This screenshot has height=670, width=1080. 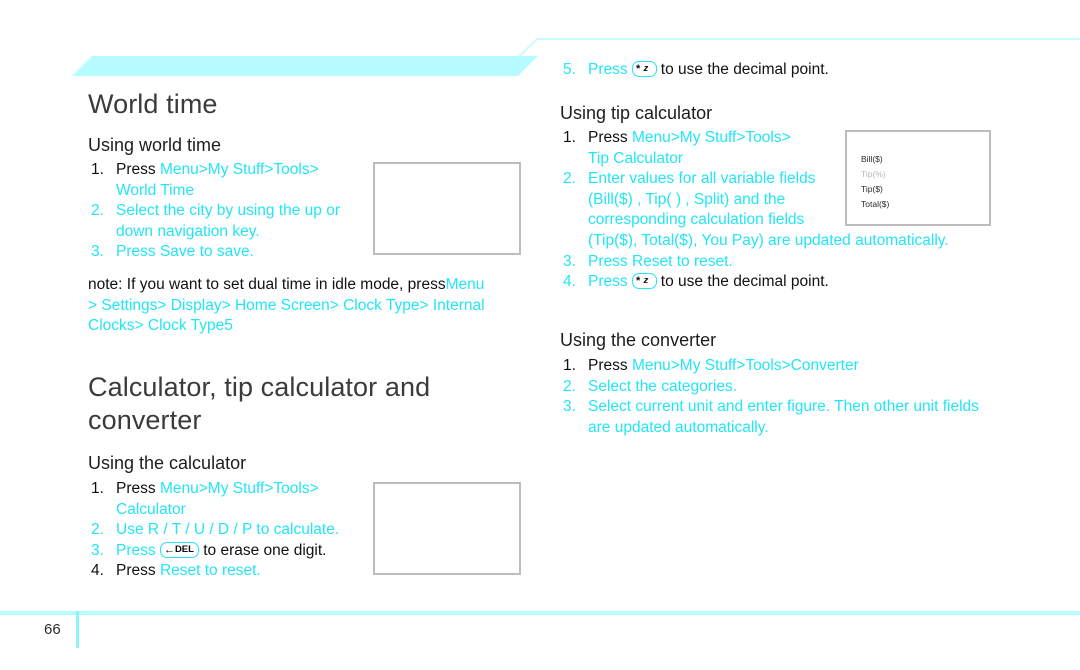 What do you see at coordinates (200, 530) in the screenshot?
I see `calculator-operator-keys: R / T / U / D / P` at bounding box center [200, 530].